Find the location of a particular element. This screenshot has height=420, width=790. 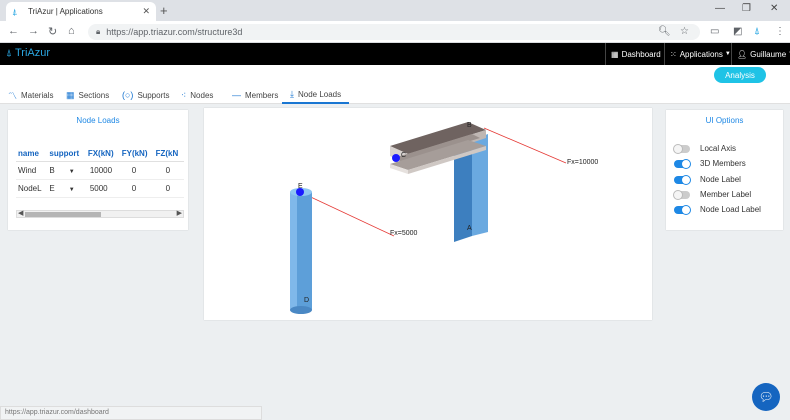

tab-supports: (○) Supports is located at coordinates (145, 95).